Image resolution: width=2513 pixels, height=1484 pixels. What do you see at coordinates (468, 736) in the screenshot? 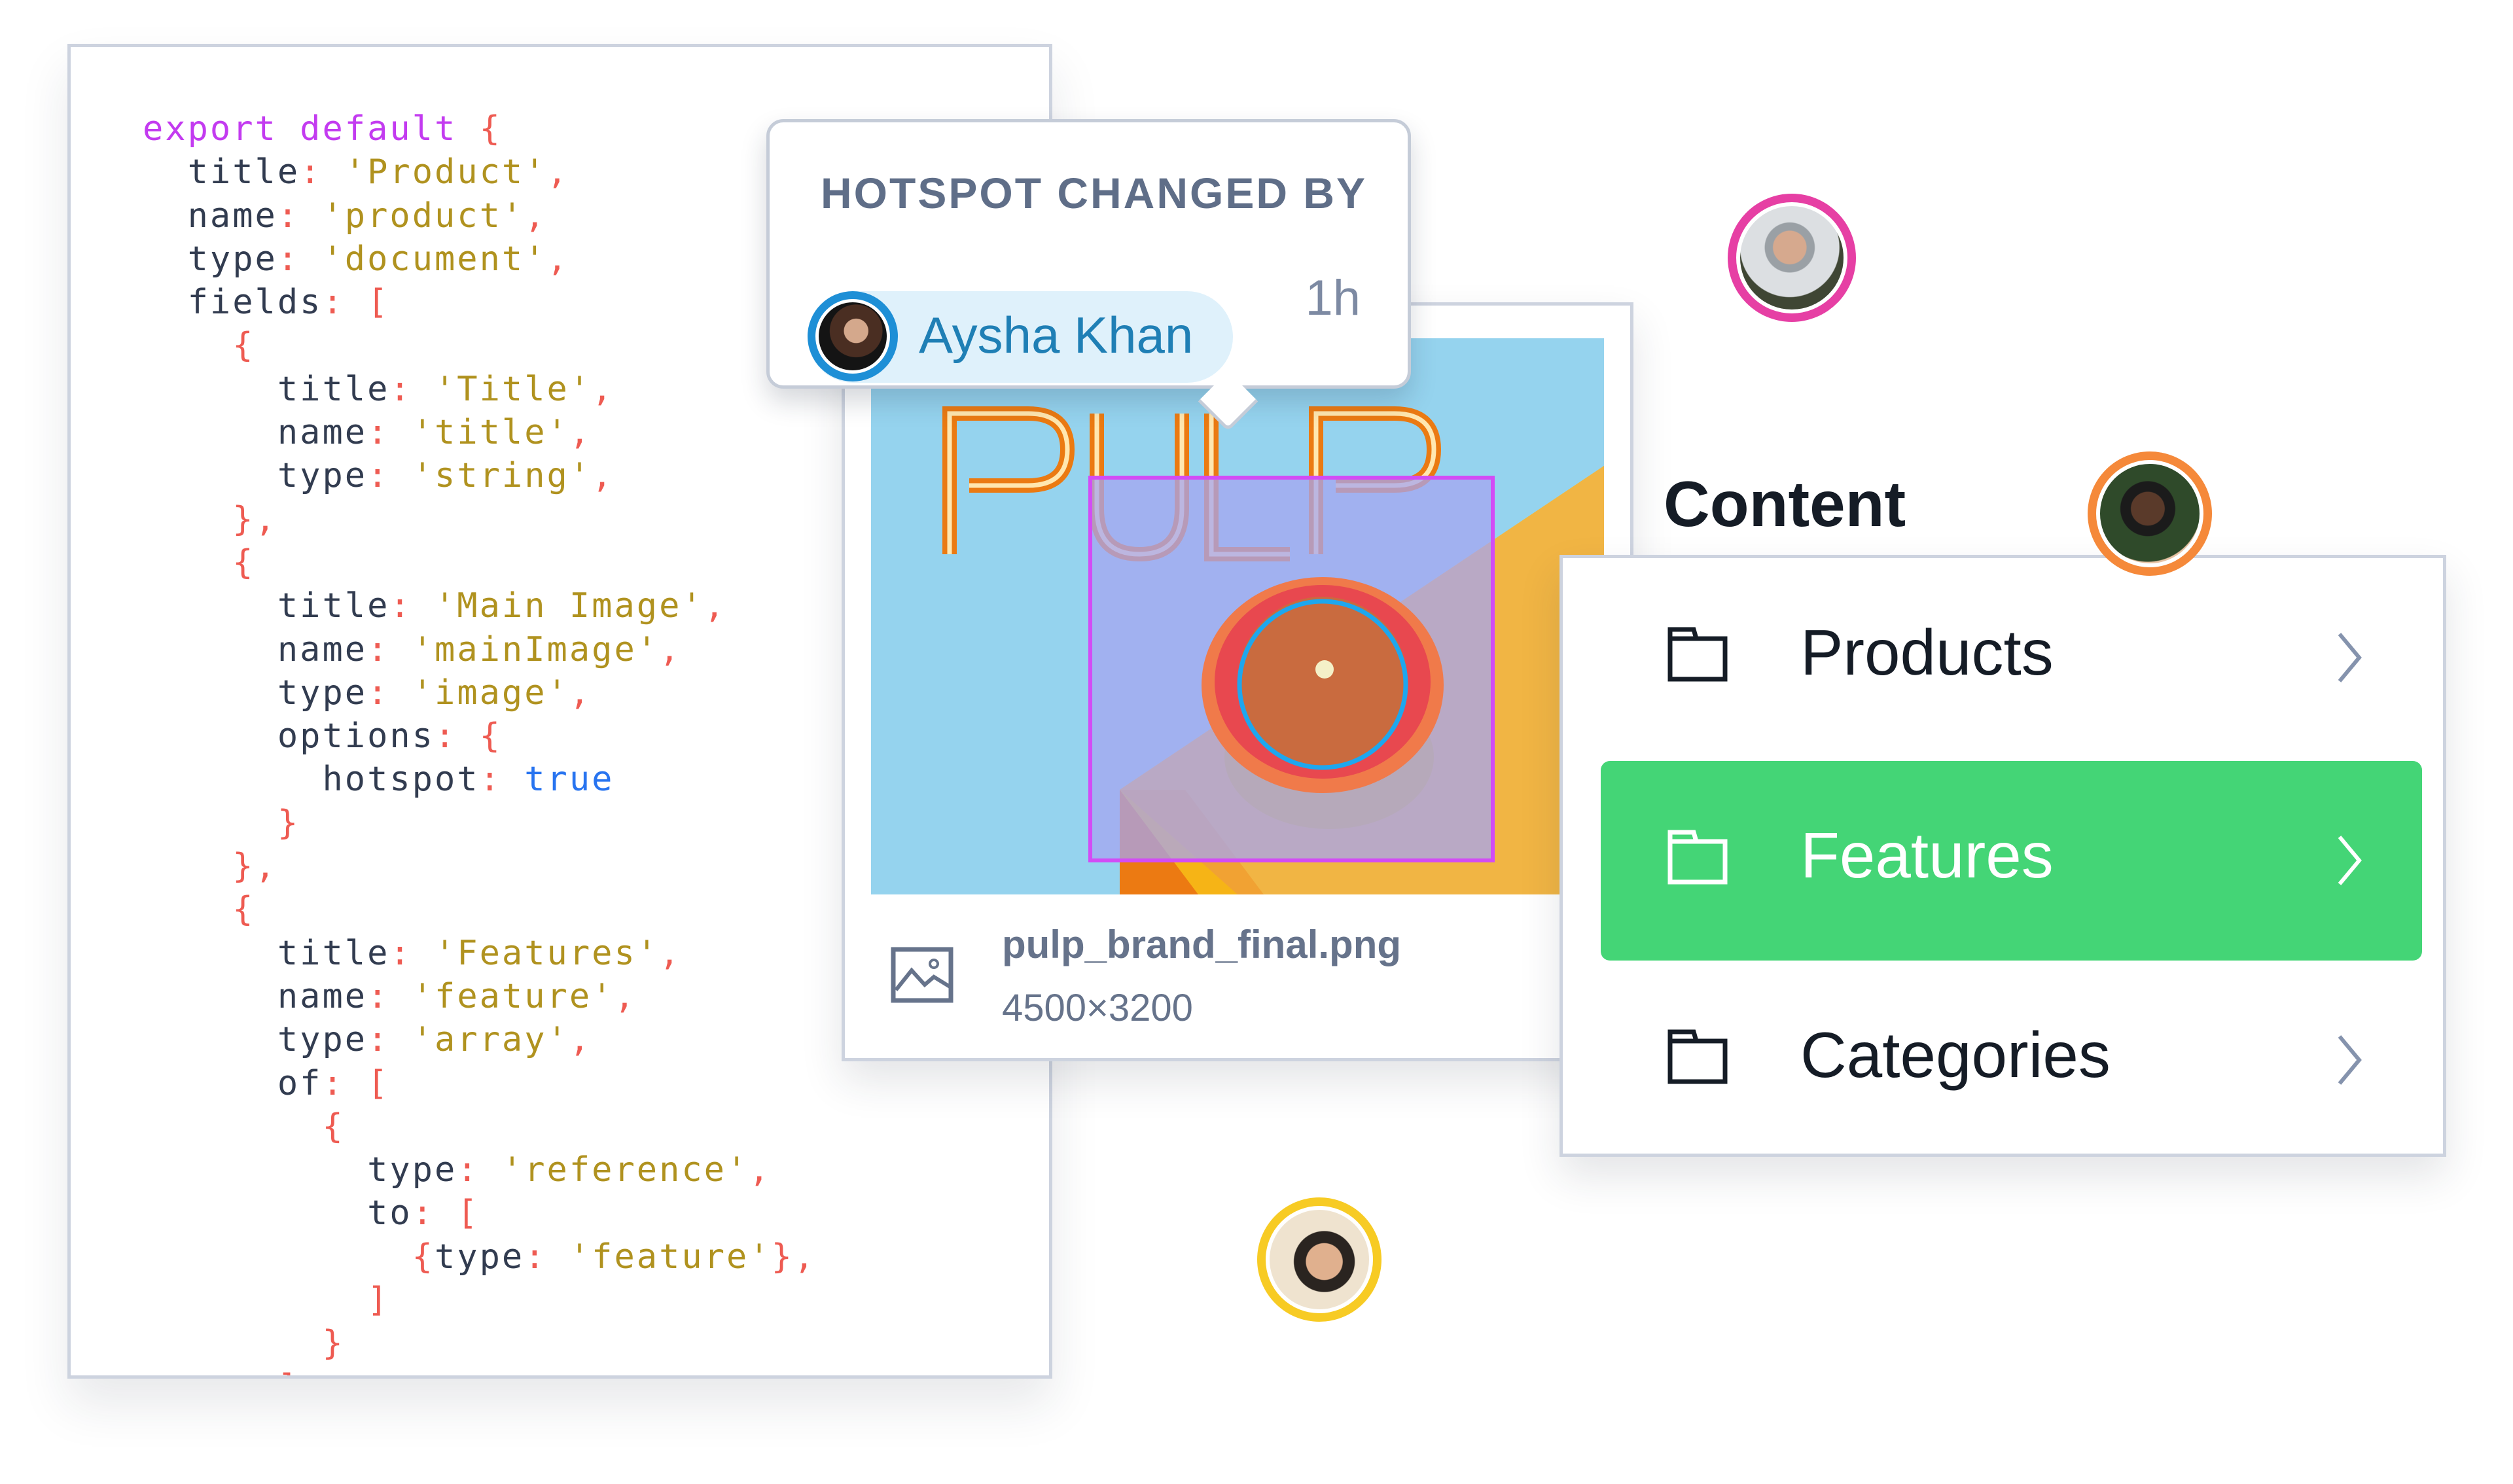
I see `code-token: : {` at bounding box center [468, 736].